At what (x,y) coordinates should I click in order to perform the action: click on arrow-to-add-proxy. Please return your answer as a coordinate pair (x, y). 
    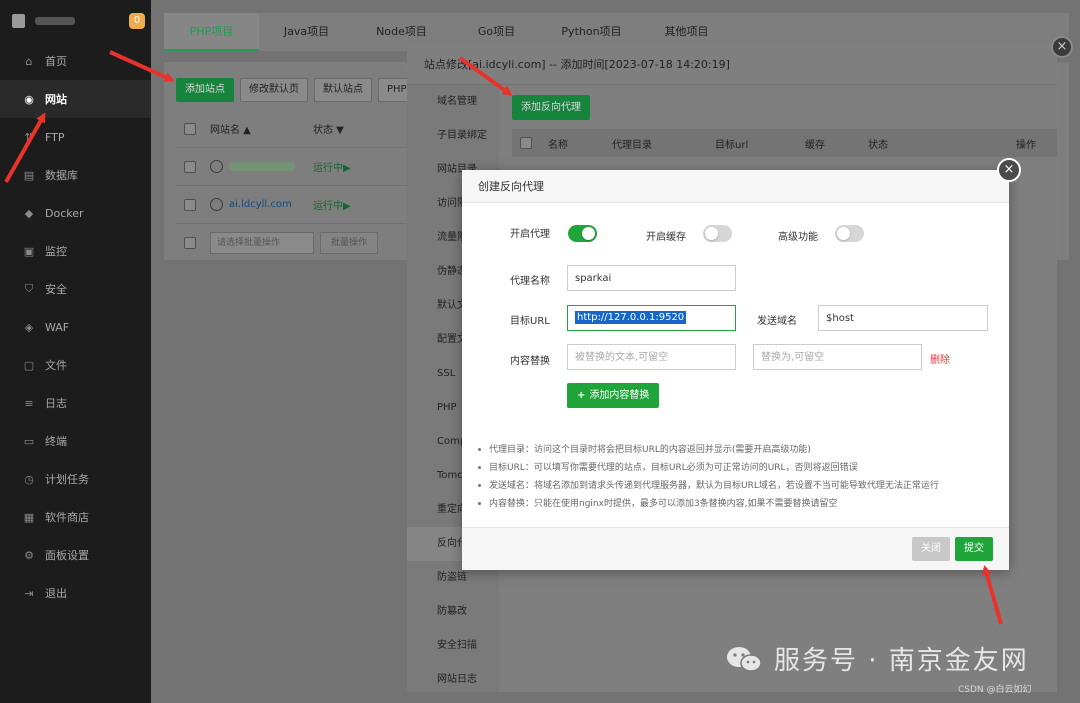
    Looking at the image, I should click on (485, 76).